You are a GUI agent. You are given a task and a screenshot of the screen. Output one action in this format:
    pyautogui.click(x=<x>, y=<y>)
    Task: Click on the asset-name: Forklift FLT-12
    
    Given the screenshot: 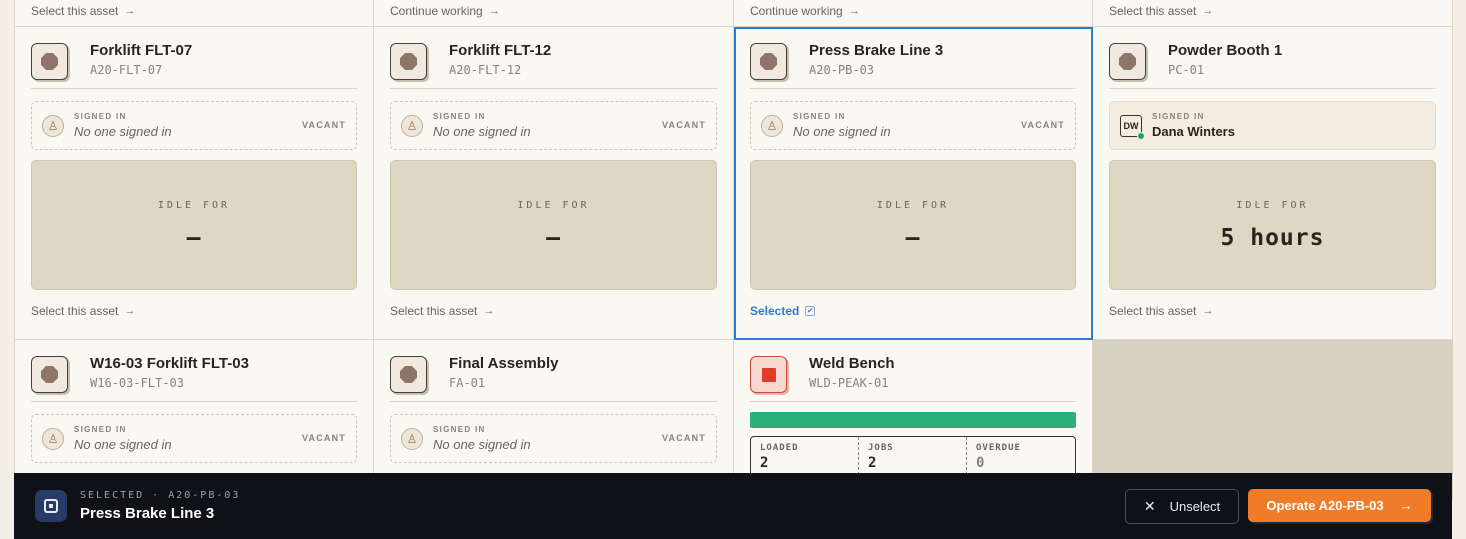 What is the action you would take?
    pyautogui.click(x=500, y=50)
    